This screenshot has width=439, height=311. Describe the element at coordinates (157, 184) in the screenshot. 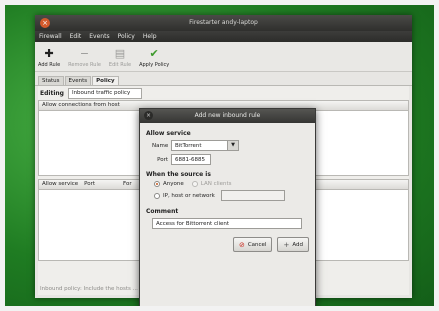

I see `radio-anyone` at that location.